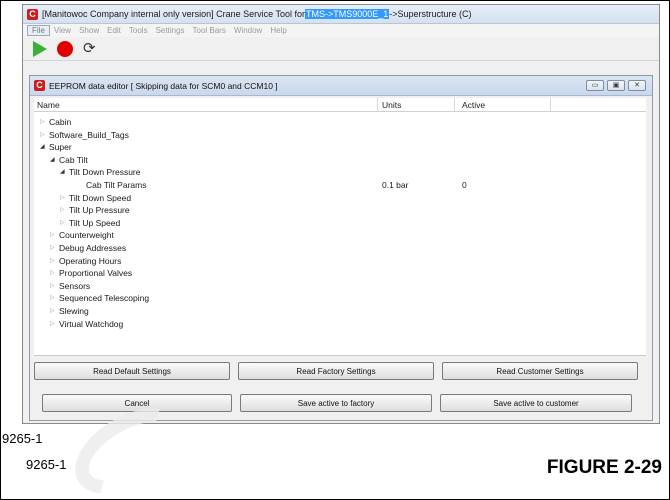  What do you see at coordinates (391, 105) in the screenshot?
I see `column-header-units: Units` at bounding box center [391, 105].